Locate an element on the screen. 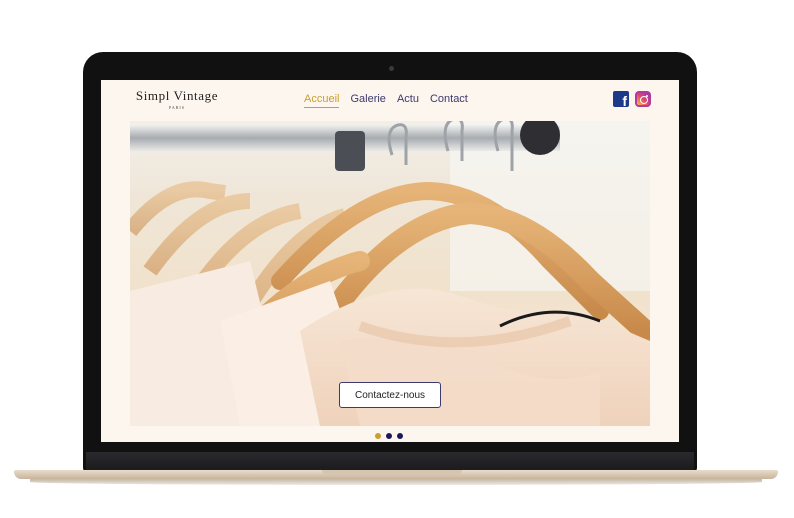  facebook-glyph: f is located at coordinates (624, 101).